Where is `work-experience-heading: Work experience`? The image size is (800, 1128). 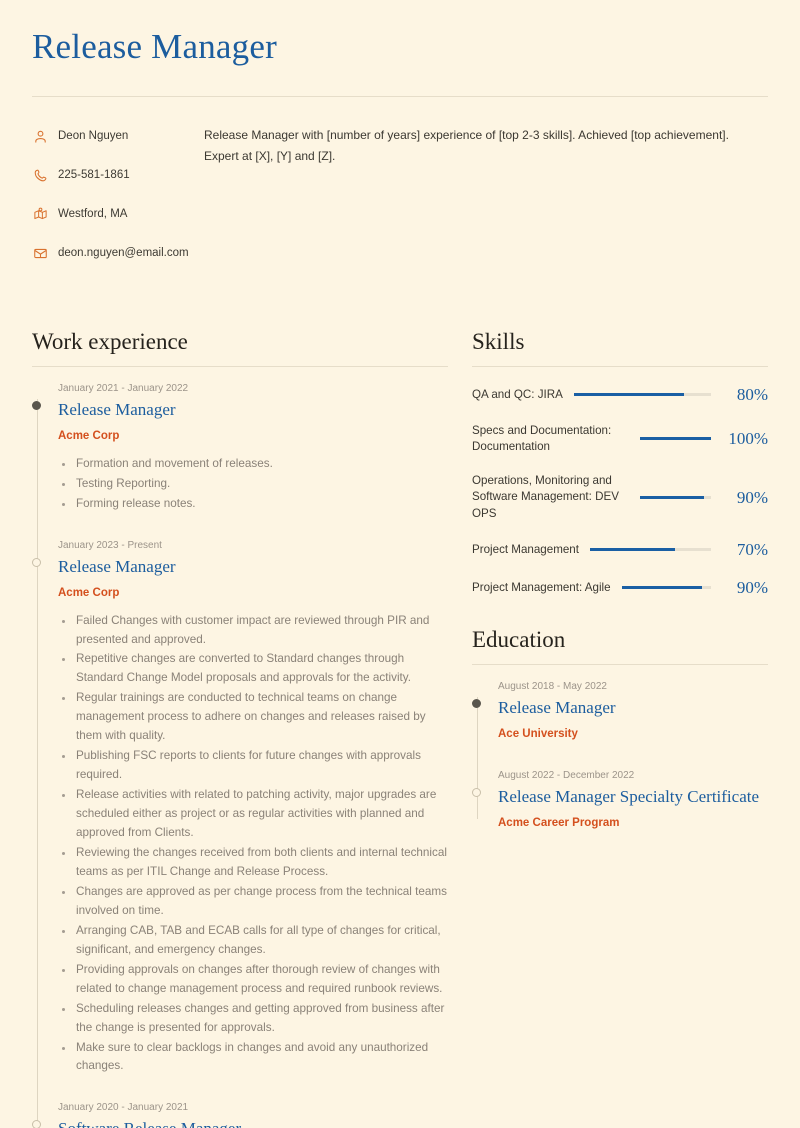 work-experience-heading: Work experience is located at coordinates (110, 341).